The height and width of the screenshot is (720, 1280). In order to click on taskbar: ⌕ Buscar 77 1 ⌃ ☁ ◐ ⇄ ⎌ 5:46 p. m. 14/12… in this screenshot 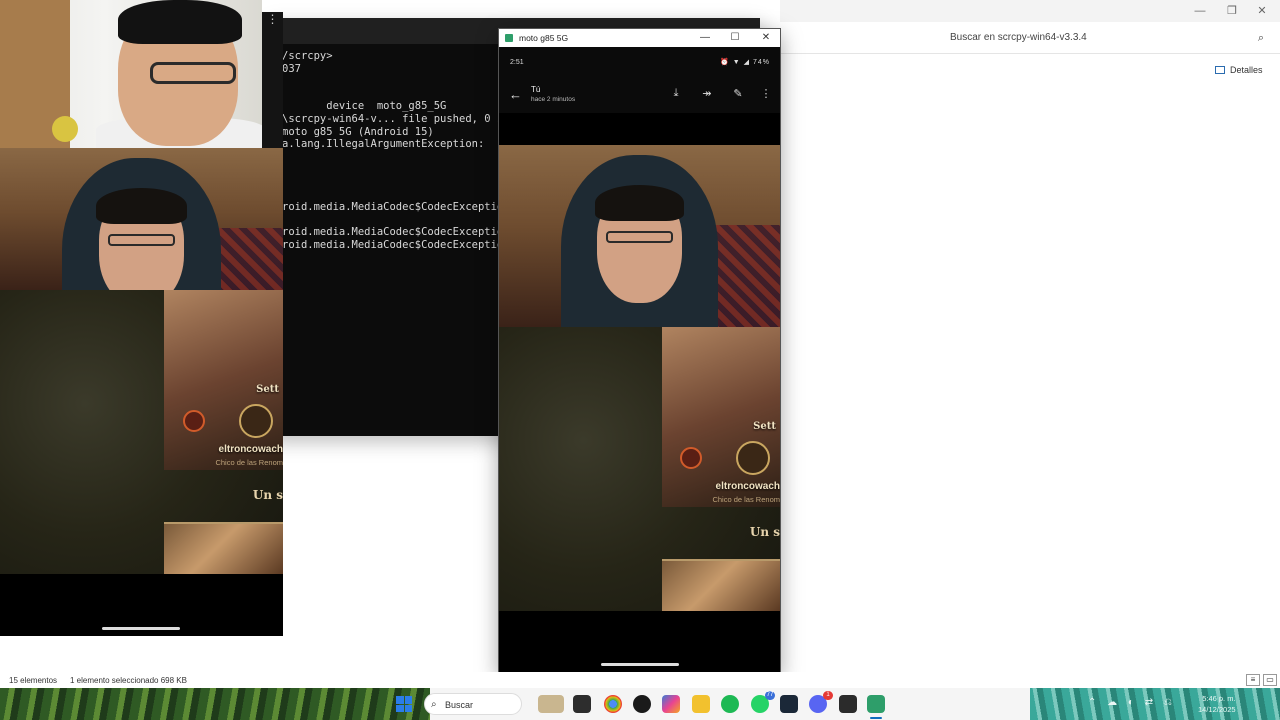, I will do `click(640, 704)`.